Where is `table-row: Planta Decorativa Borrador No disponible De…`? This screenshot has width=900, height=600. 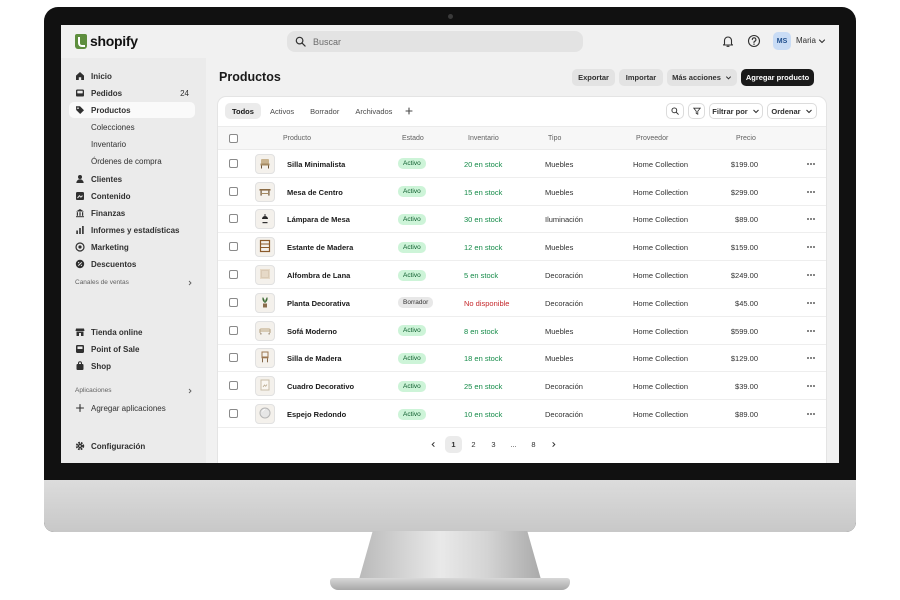 table-row: Planta Decorativa Borrador No disponible De… is located at coordinates (522, 303).